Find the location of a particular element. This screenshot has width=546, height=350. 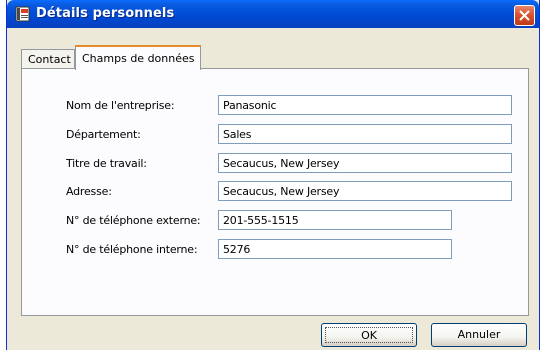

job-title-field: Secaucus, New Jersey is located at coordinates (365, 163).